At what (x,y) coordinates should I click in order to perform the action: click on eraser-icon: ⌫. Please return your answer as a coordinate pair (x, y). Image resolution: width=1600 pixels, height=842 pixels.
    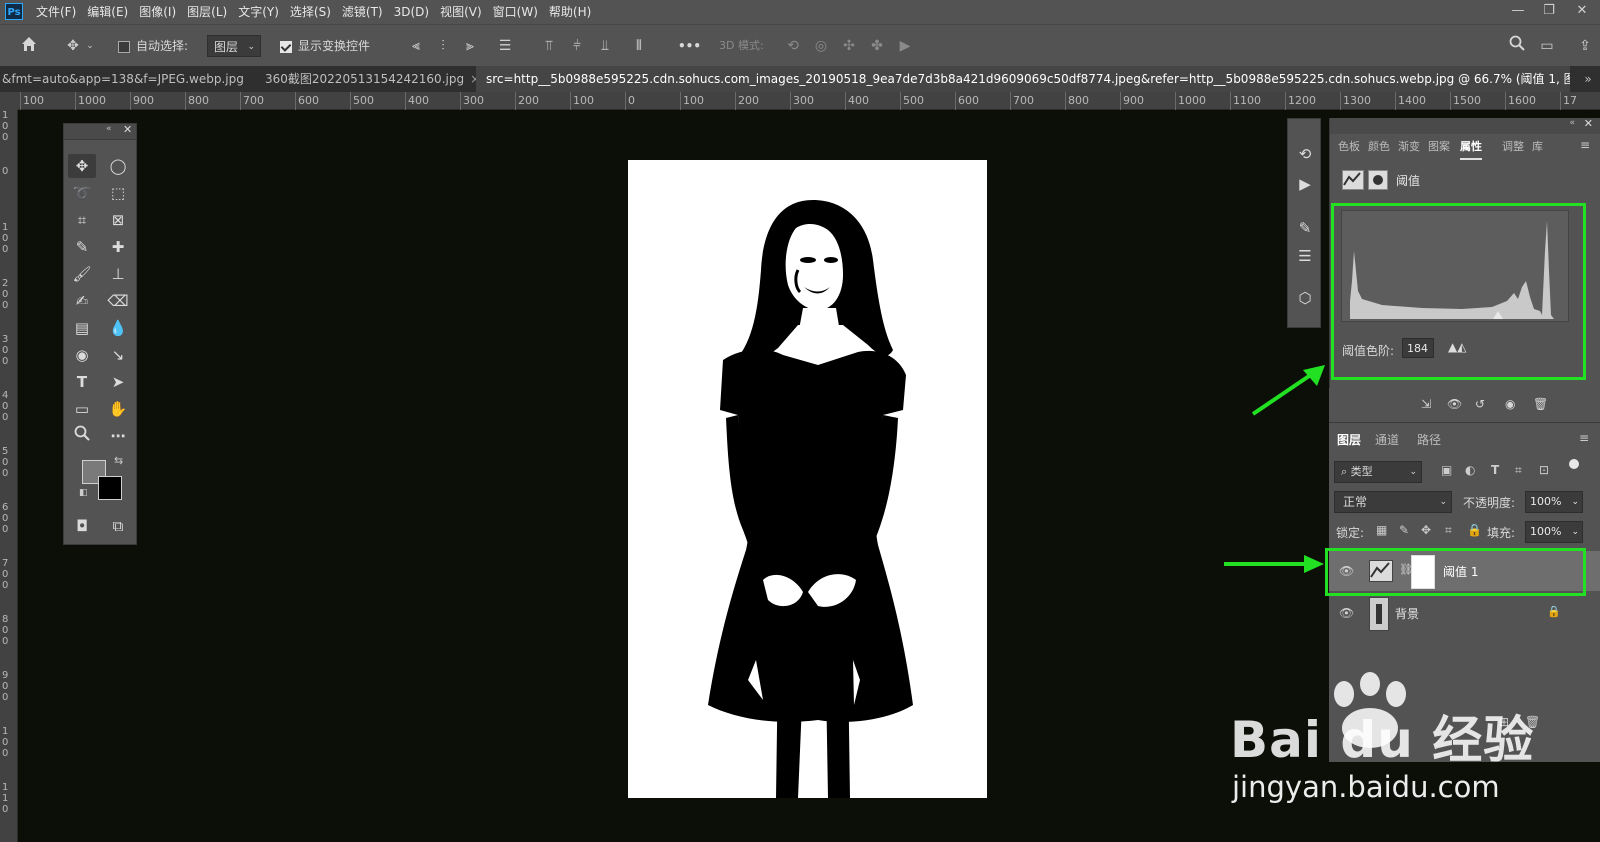
    Looking at the image, I should click on (118, 301).